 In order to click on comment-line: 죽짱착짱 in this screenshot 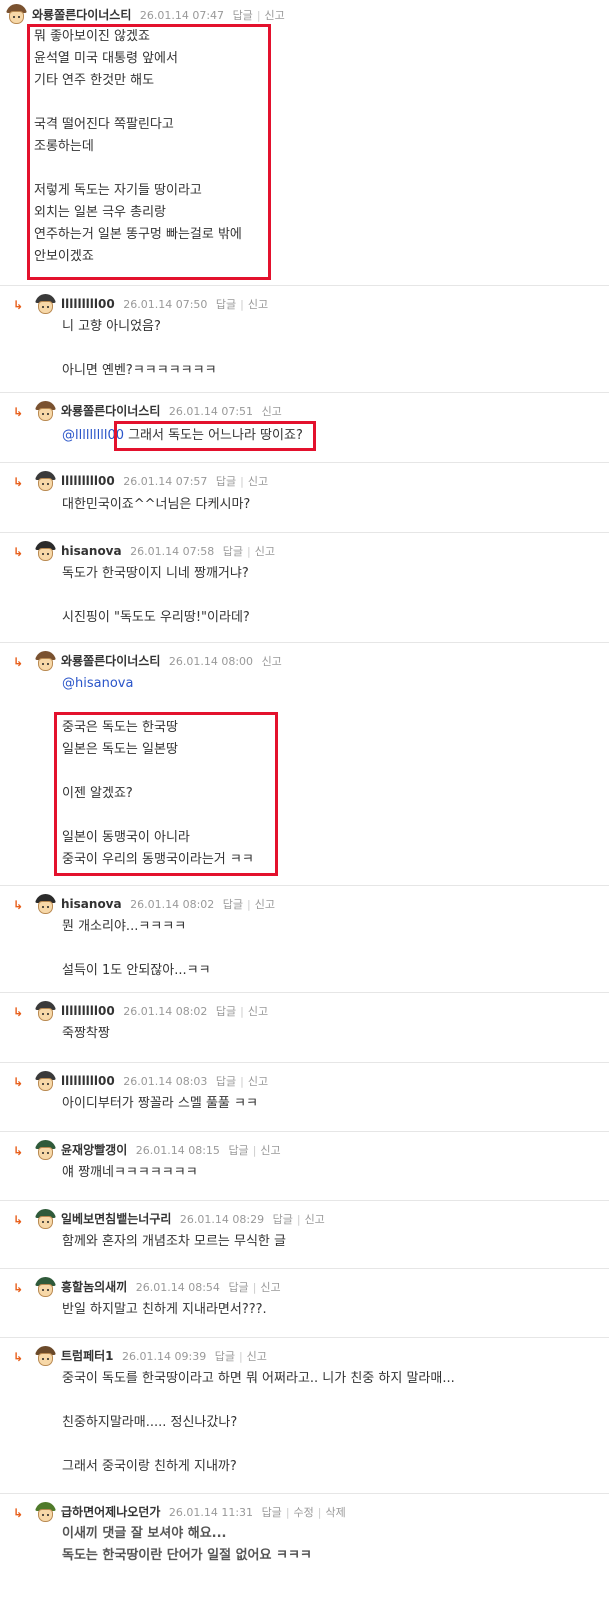, I will do `click(86, 1033)`.